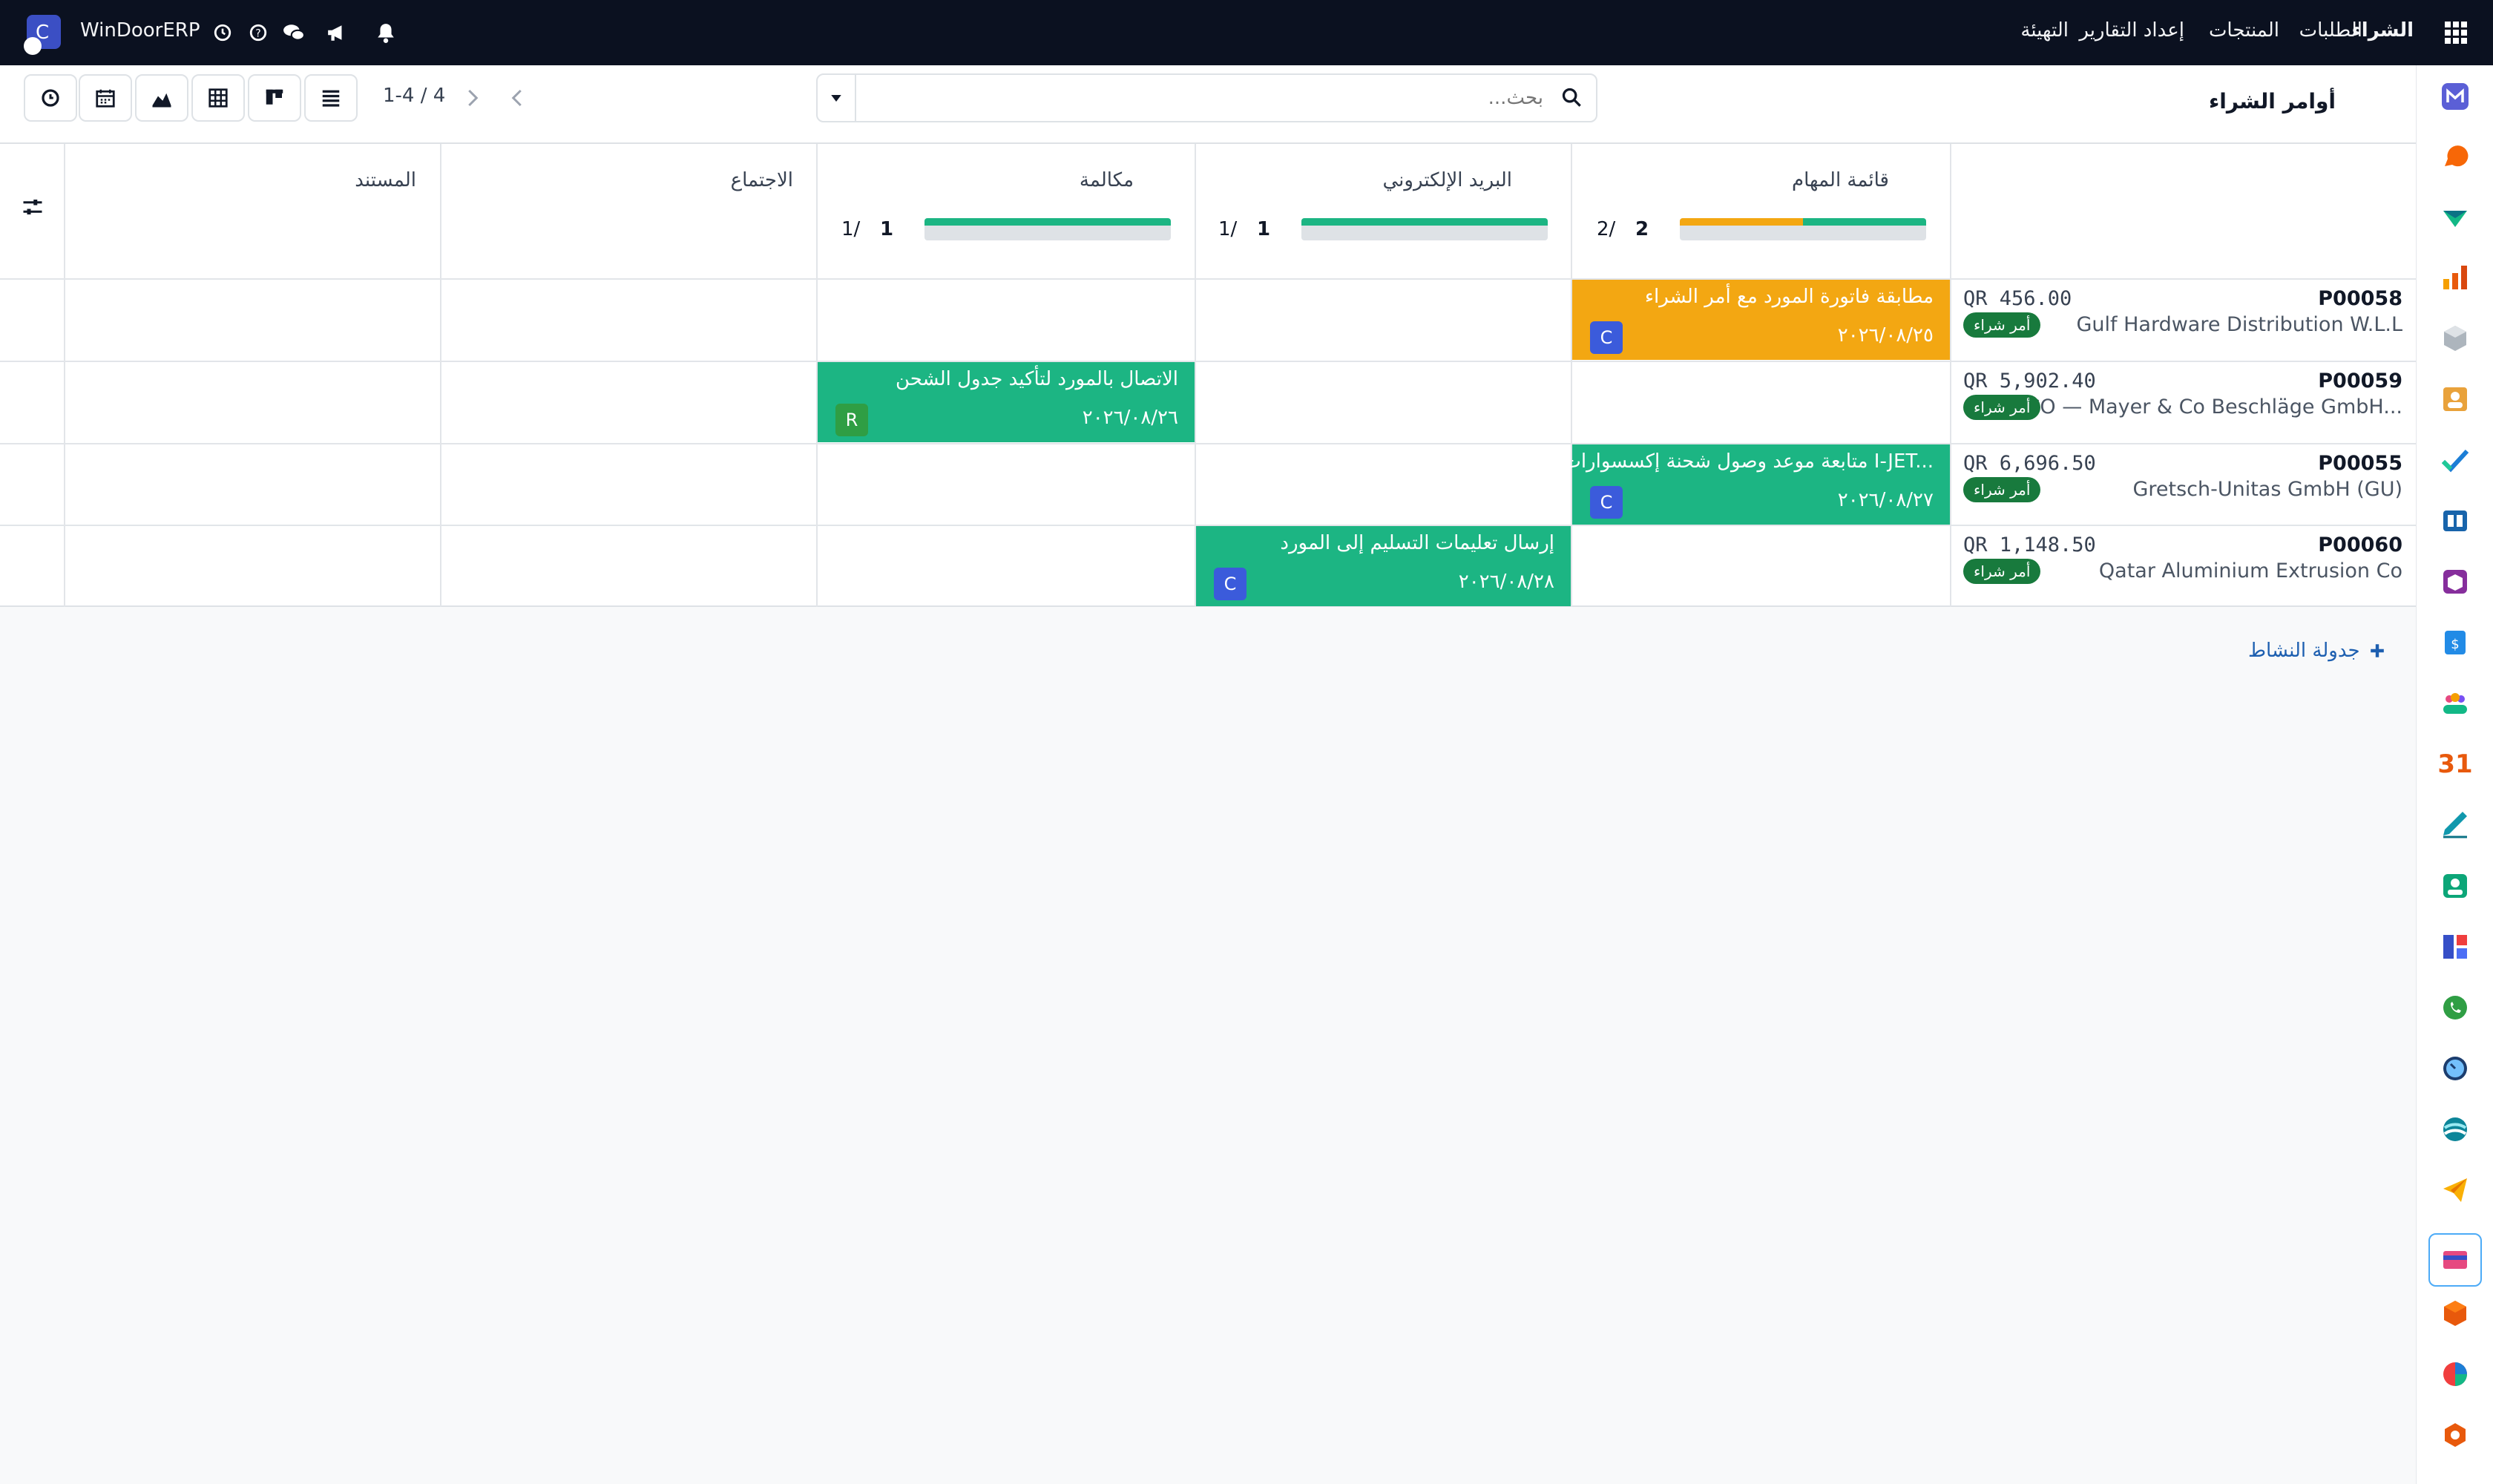 Image resolution: width=2493 pixels, height=1484 pixels. I want to click on activity-date: ٢٠٢٦/٠٨/٢٨, so click(1506, 582).